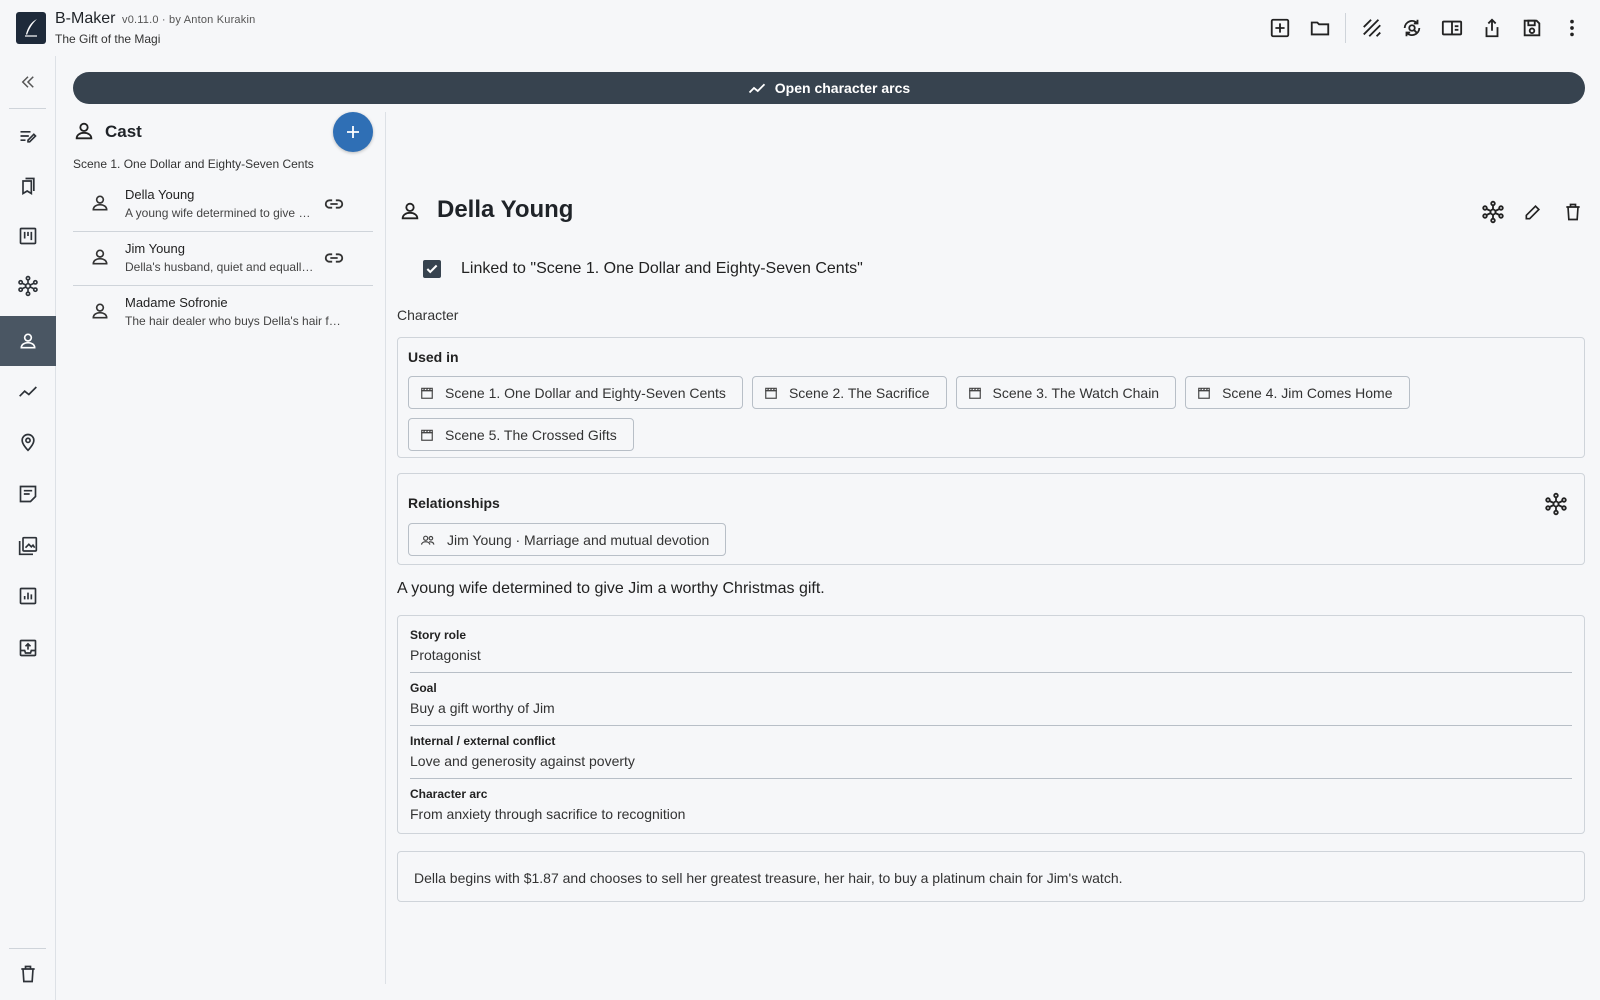 The width and height of the screenshot is (1600, 1000). What do you see at coordinates (1492, 28) in the screenshot?
I see `share-icon` at bounding box center [1492, 28].